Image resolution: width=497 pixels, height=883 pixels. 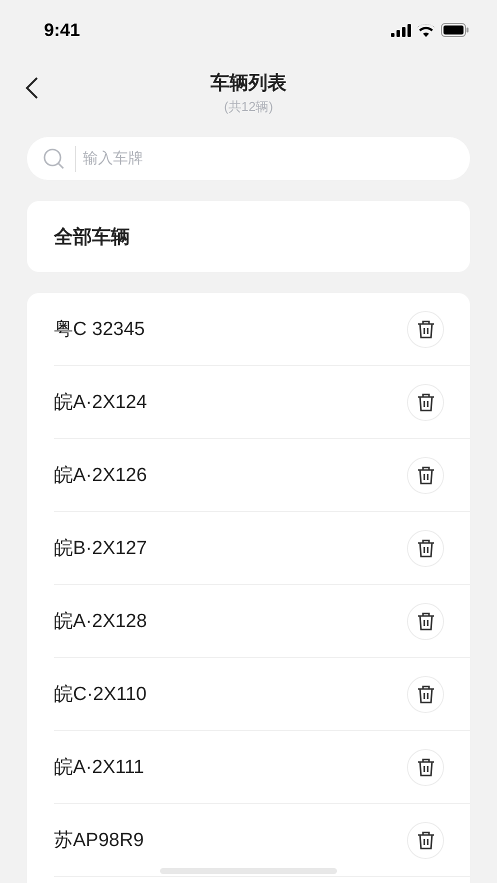 I want to click on license-plate: 皖A·2X126, so click(x=100, y=475).